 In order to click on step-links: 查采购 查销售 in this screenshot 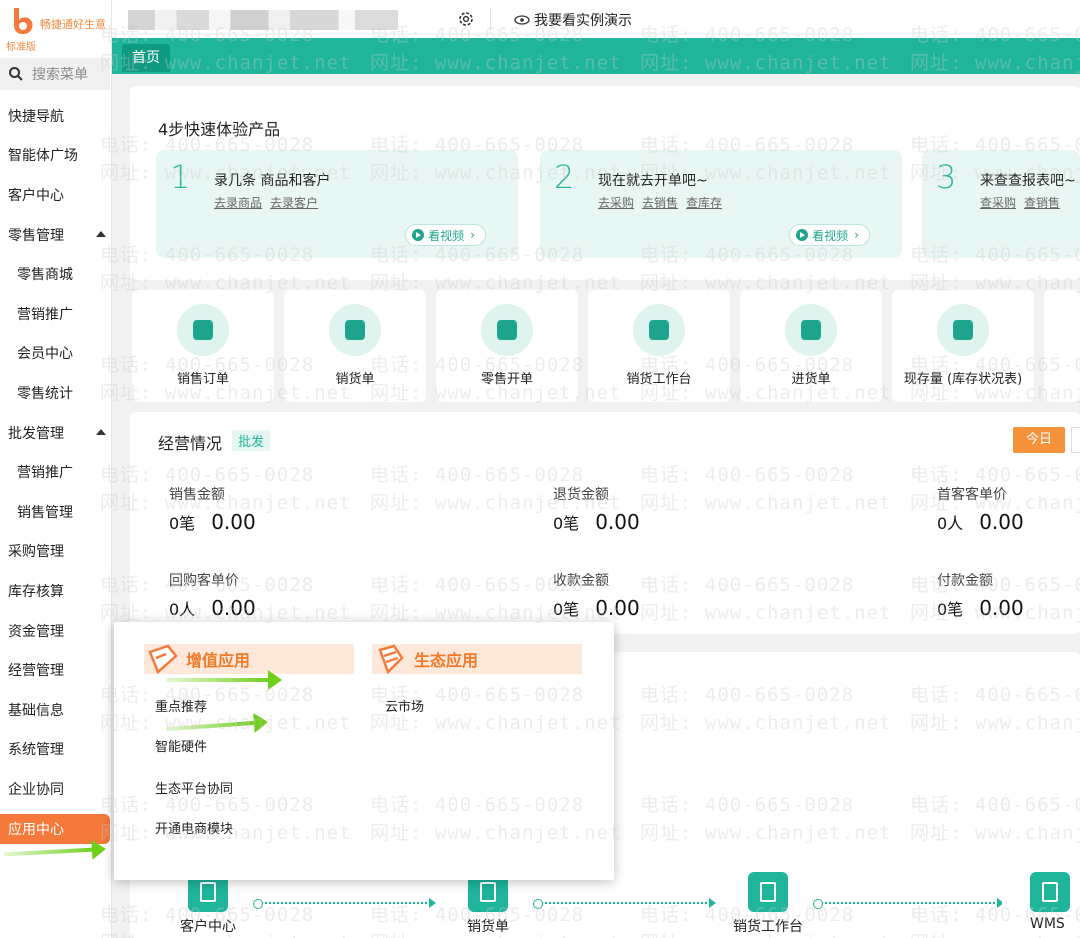, I will do `click(1024, 202)`.